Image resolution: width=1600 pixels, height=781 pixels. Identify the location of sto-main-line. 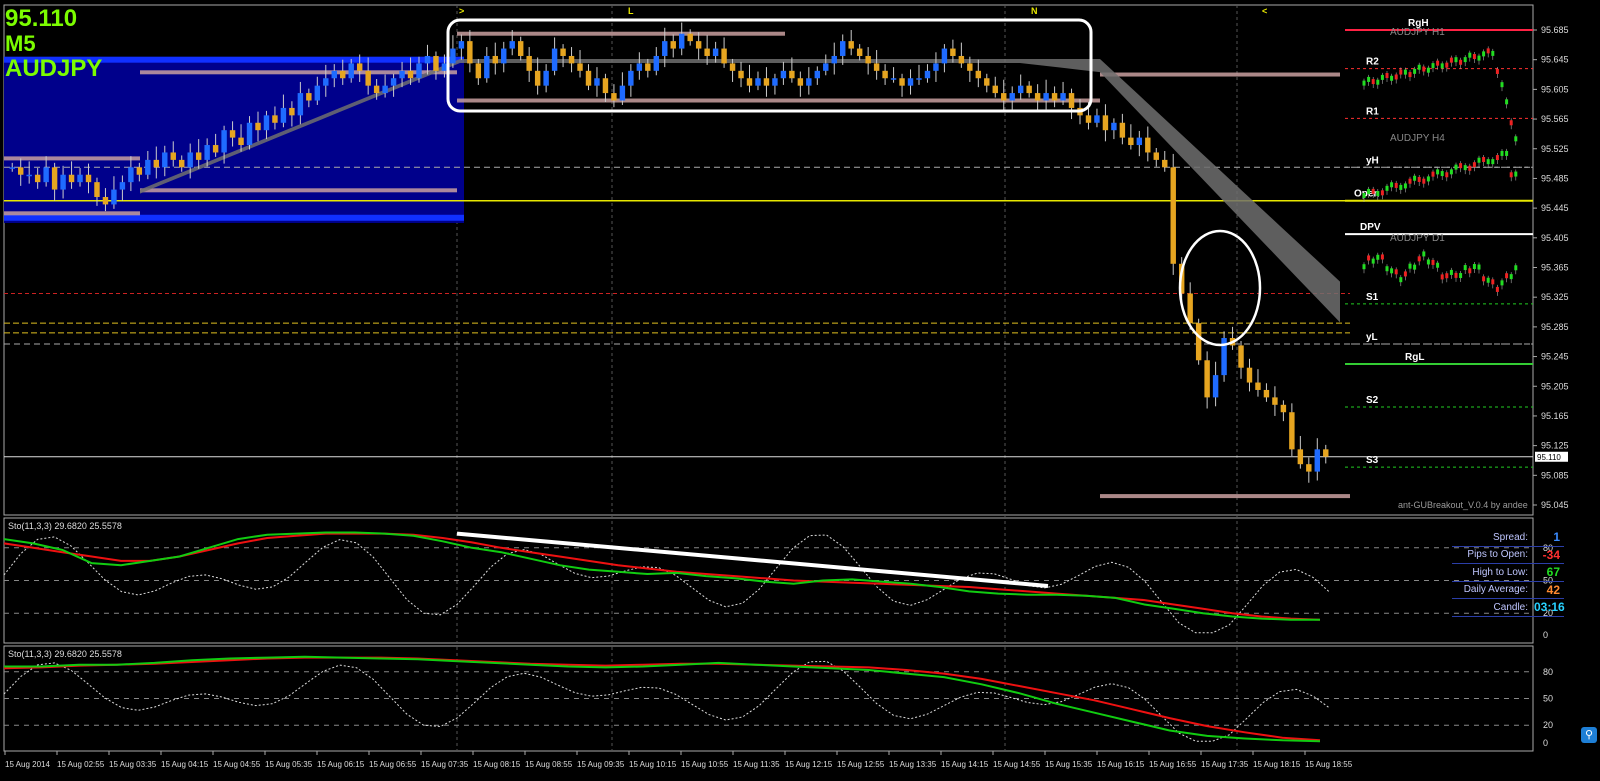
(661, 576).